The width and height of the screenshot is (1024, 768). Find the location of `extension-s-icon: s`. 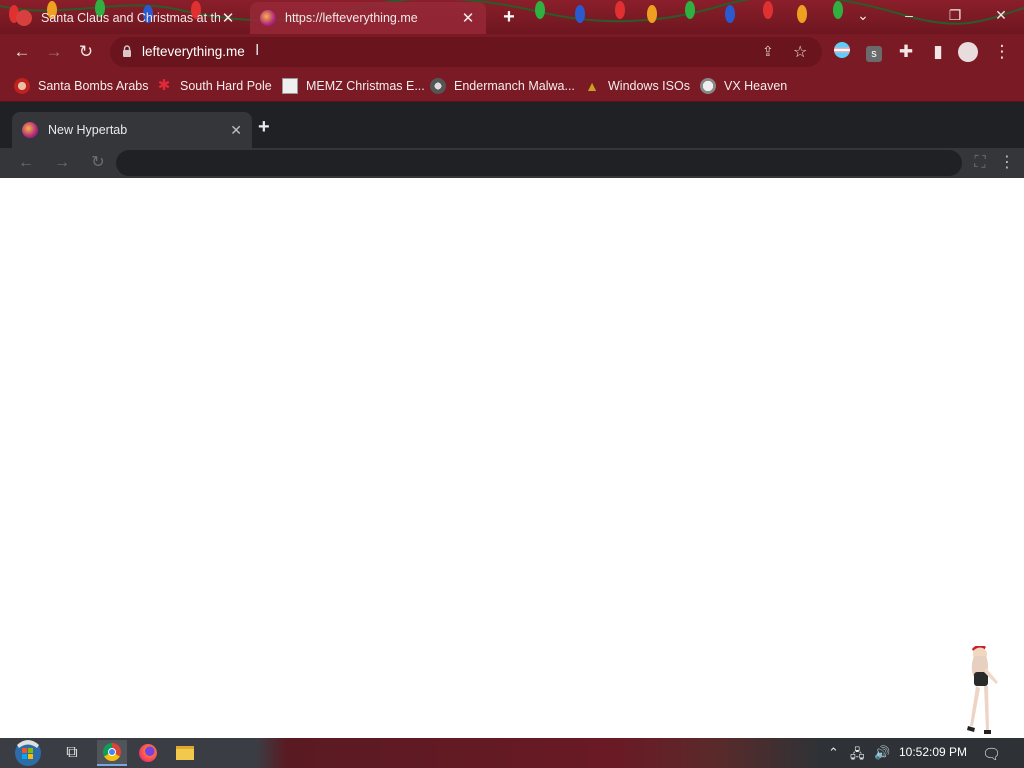

extension-s-icon: s is located at coordinates (874, 52).